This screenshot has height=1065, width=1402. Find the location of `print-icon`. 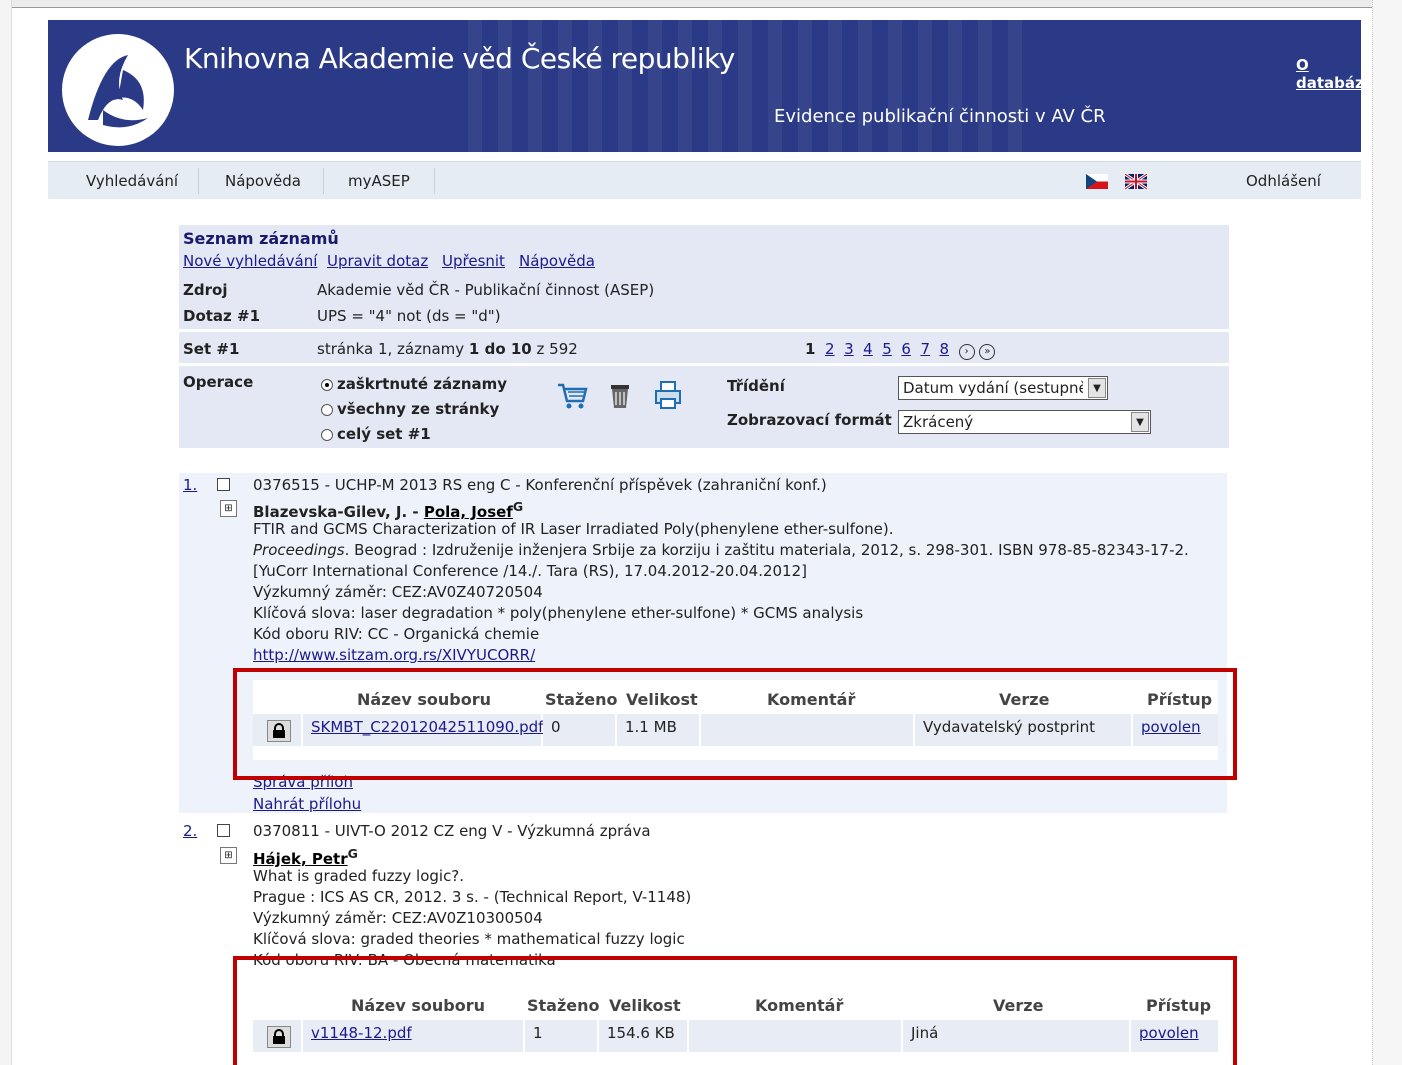

print-icon is located at coordinates (668, 395).